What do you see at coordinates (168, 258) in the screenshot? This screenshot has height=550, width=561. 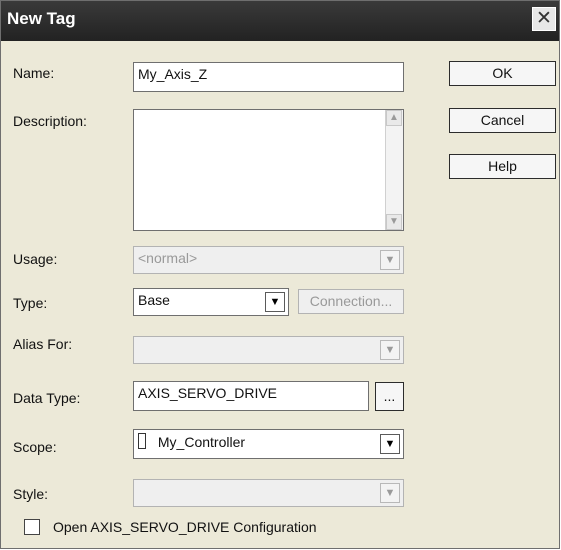 I see `usage-value: <normal>` at bounding box center [168, 258].